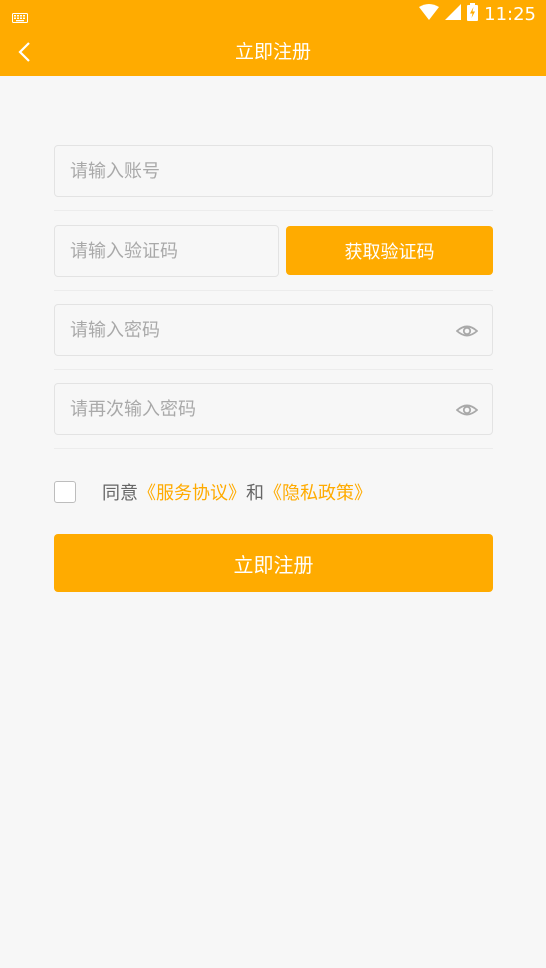 Image resolution: width=546 pixels, height=968 pixels. Describe the element at coordinates (389, 250) in the screenshot. I see `get-code-button: 获取验证码` at that location.